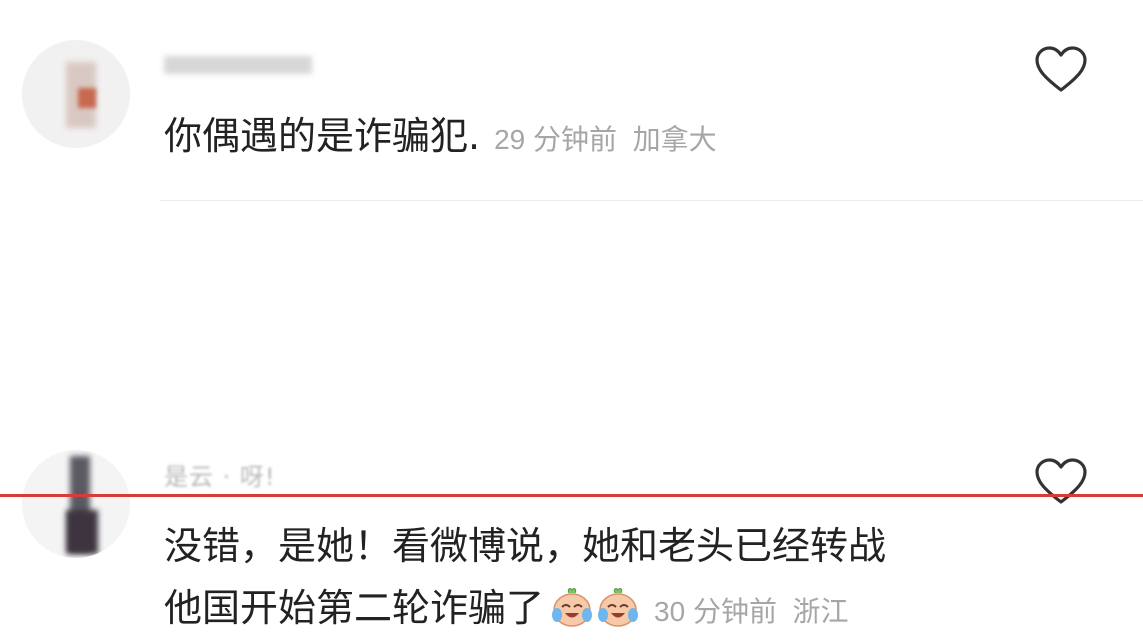  What do you see at coordinates (715, 611) in the screenshot?
I see `comment-time: 30 分钟前` at bounding box center [715, 611].